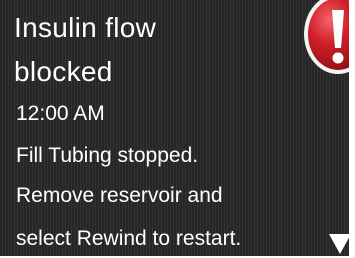 This screenshot has width=355, height=258. I want to click on alert-message-line-1: Fill Tubing stopped., so click(107, 155).